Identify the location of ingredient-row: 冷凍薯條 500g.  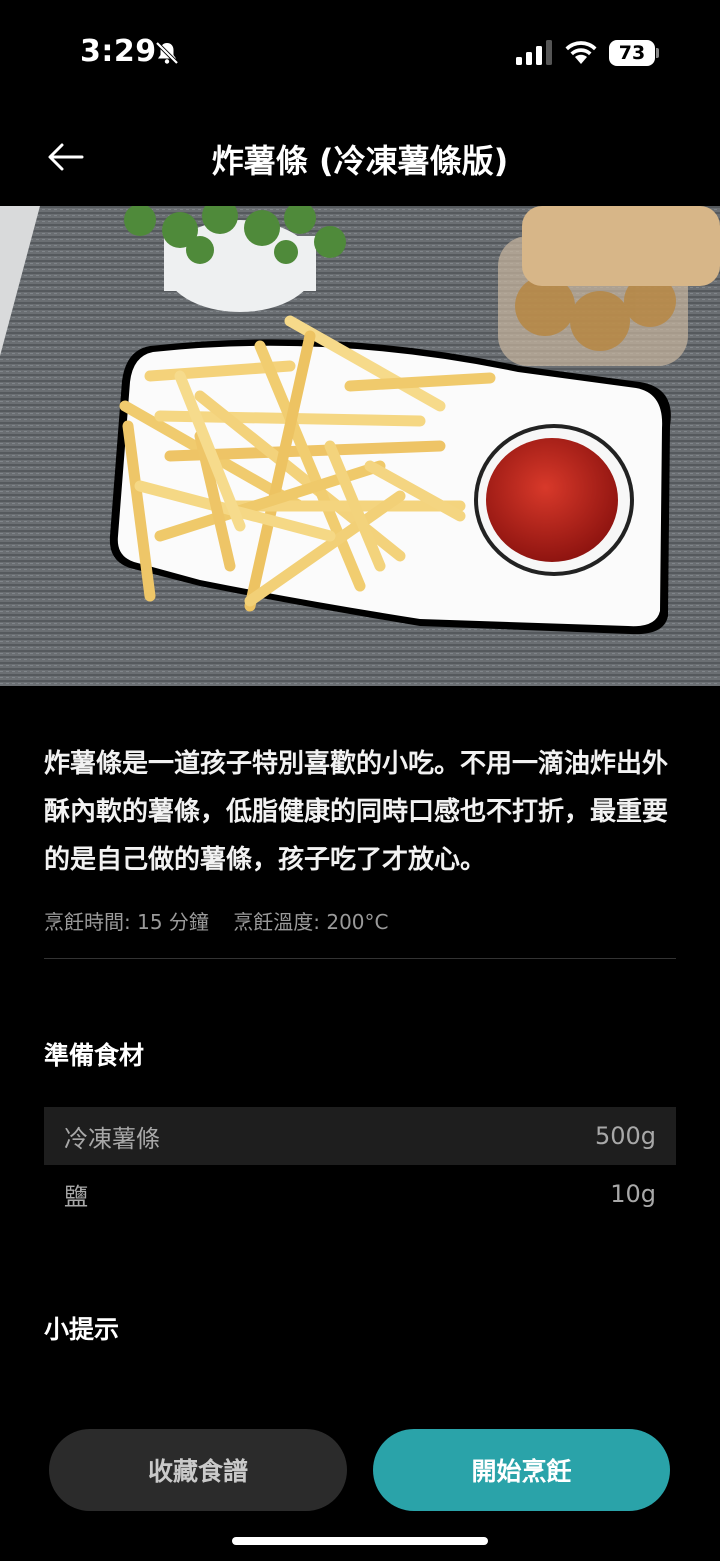
(360, 1136).